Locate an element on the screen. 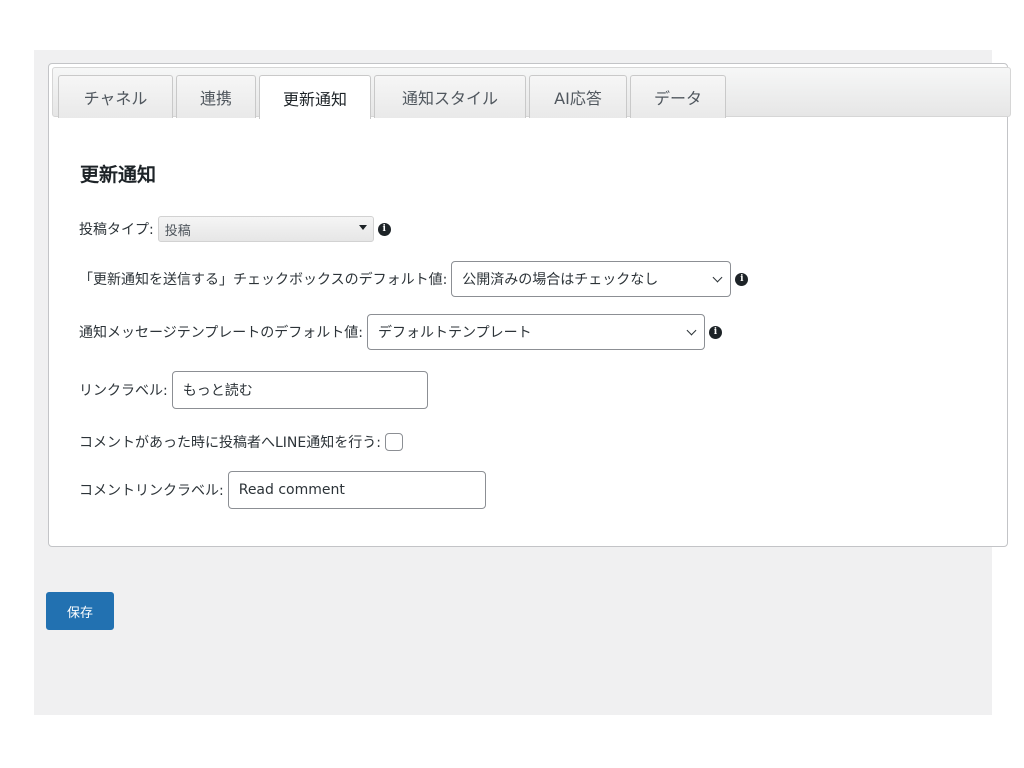 The width and height of the screenshot is (1024, 768). tab-notification-style: 通知スタイル is located at coordinates (450, 96).